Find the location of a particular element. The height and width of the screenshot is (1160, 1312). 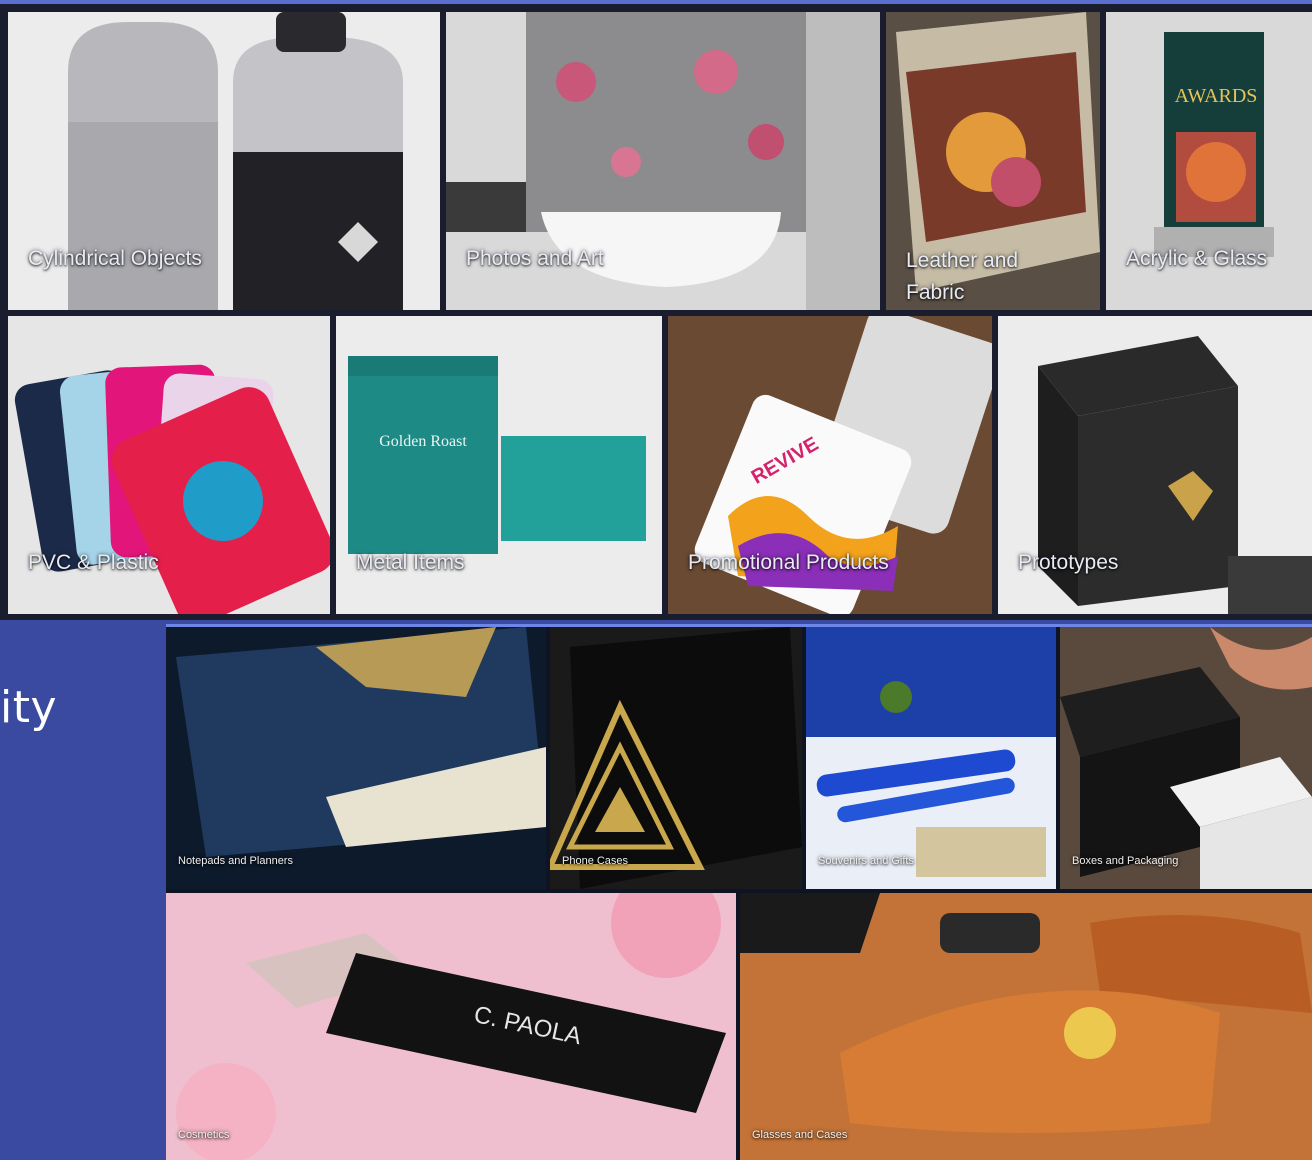

tile-cylindrical-objects: Cylindrical Objects is located at coordinates (224, 161).